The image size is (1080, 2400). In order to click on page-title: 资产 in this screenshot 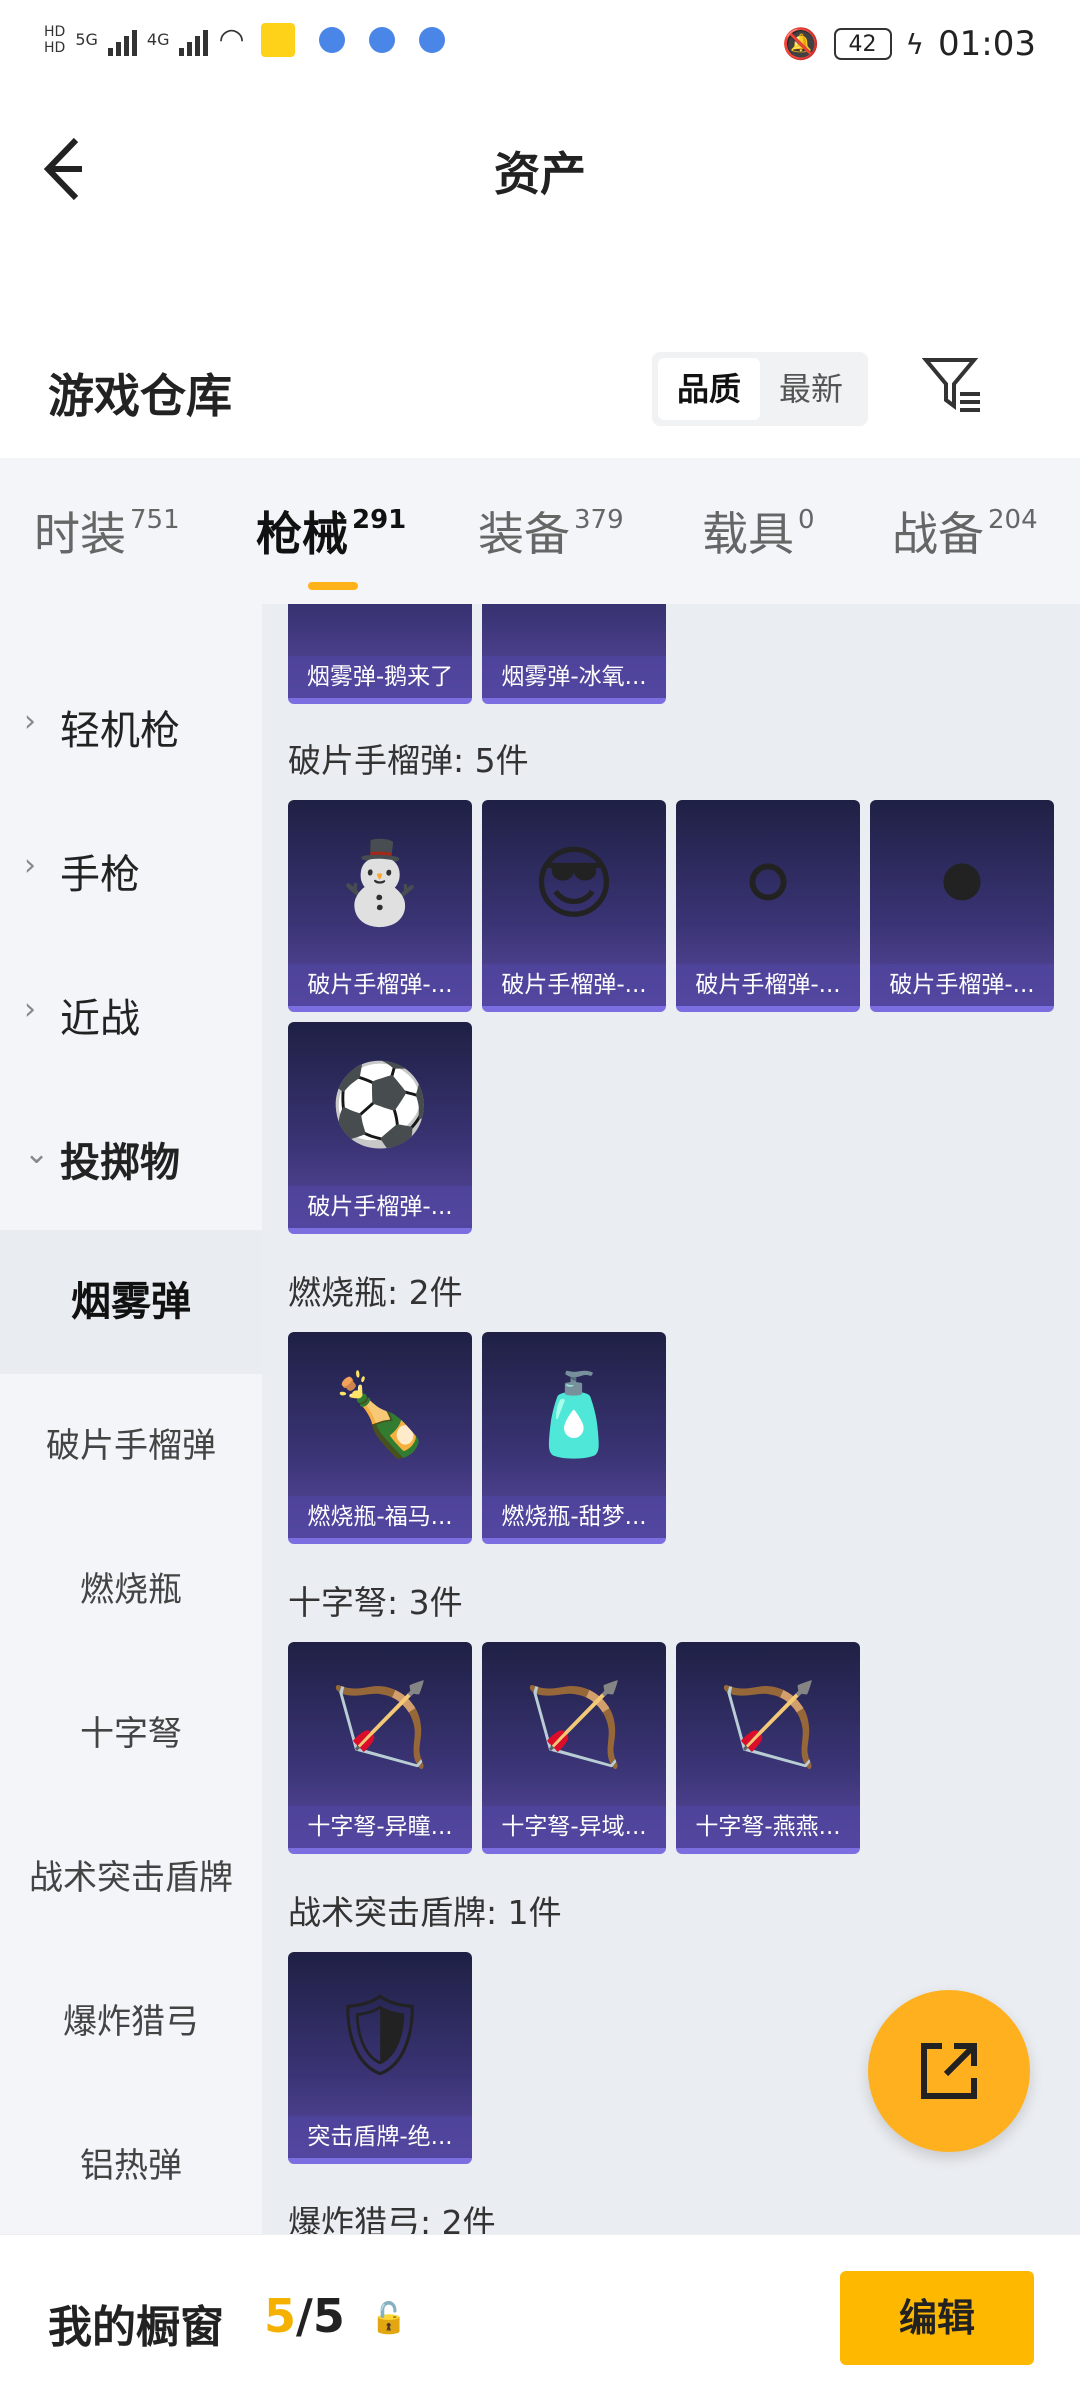, I will do `click(540, 174)`.